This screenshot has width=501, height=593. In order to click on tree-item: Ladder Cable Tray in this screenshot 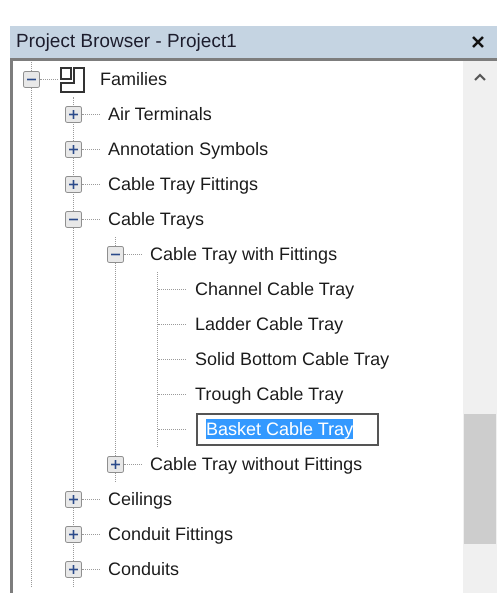, I will do `click(269, 324)`.